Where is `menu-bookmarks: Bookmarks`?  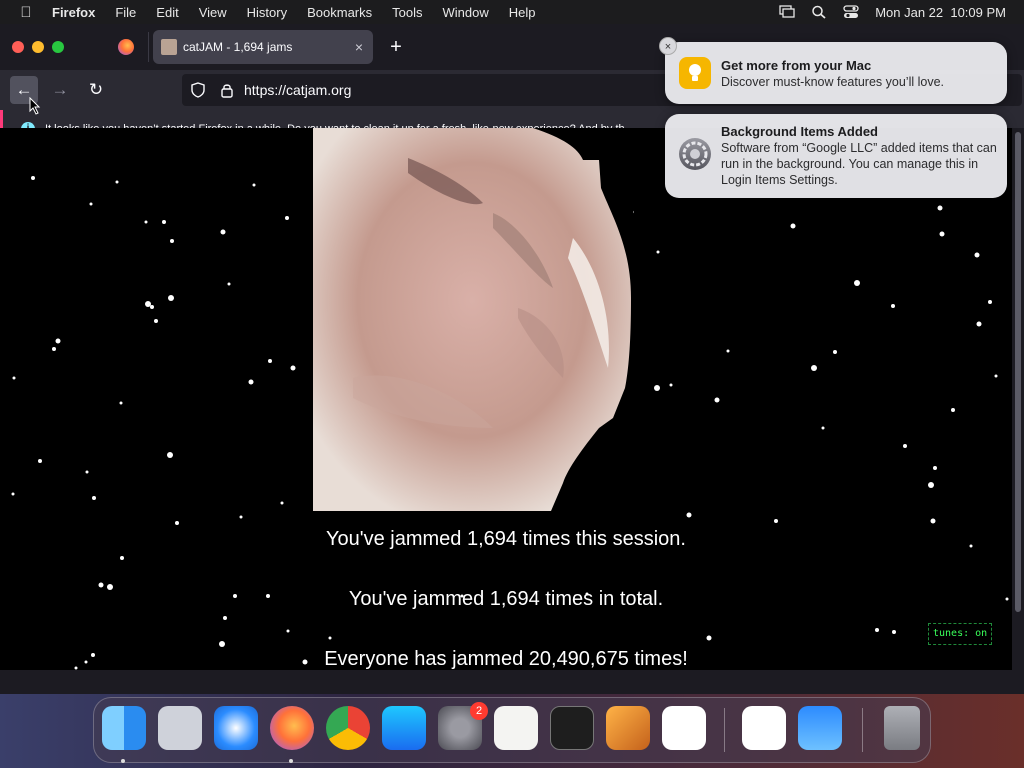 menu-bookmarks: Bookmarks is located at coordinates (339, 12).